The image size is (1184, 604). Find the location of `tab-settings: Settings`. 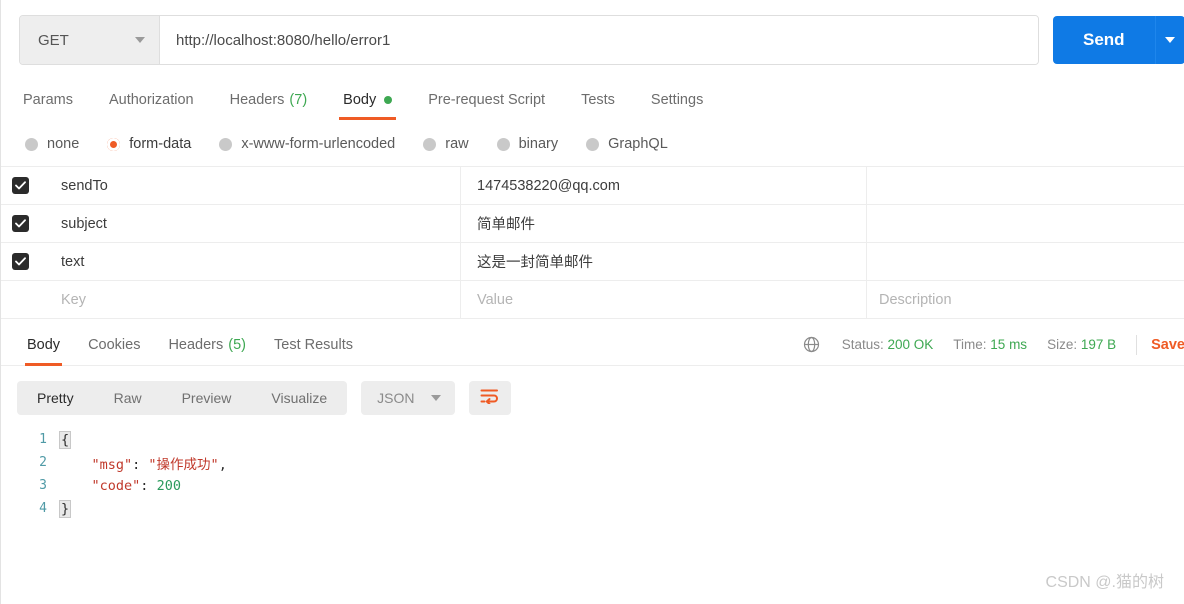

tab-settings: Settings is located at coordinates (677, 100).